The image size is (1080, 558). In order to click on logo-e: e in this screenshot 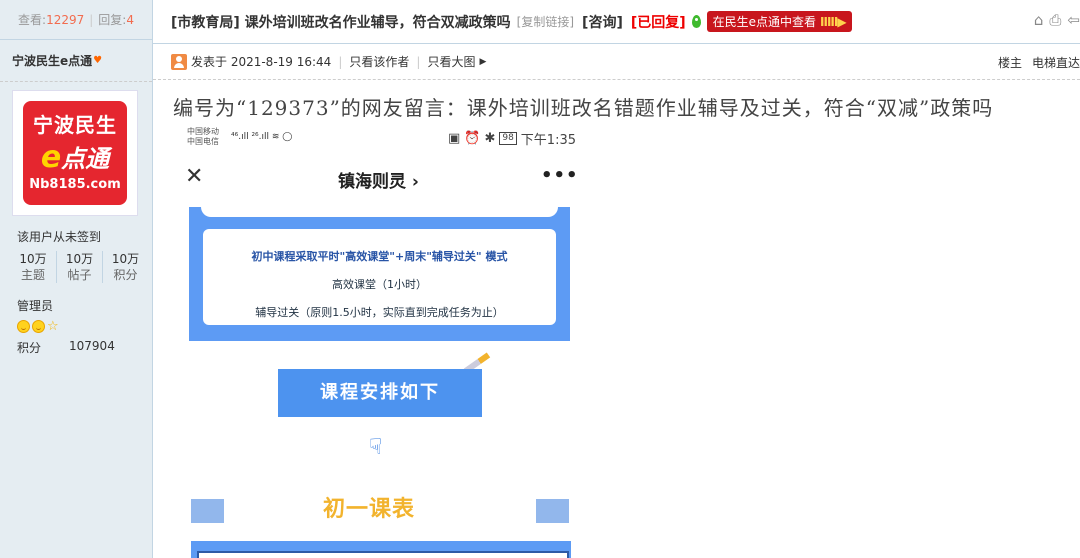, I will do `click(51, 157)`.